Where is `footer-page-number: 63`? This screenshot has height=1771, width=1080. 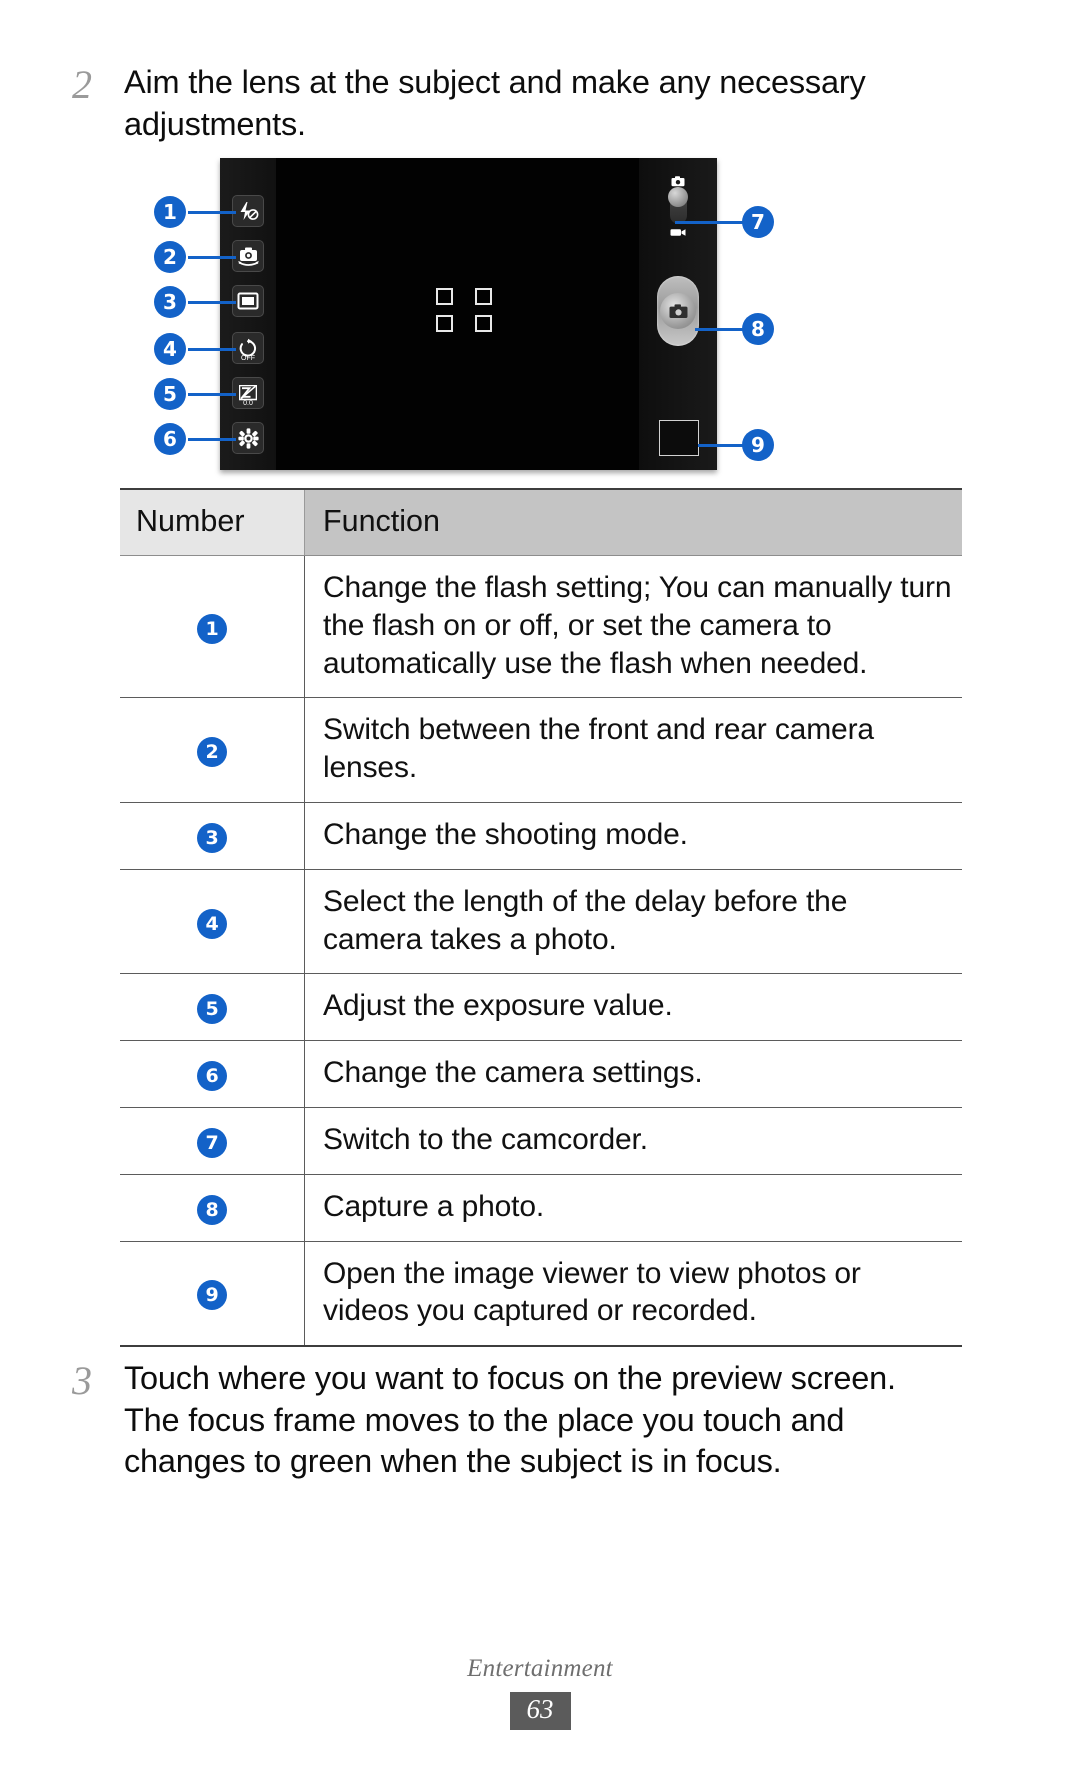
footer-page-number: 63 is located at coordinates (540, 1711).